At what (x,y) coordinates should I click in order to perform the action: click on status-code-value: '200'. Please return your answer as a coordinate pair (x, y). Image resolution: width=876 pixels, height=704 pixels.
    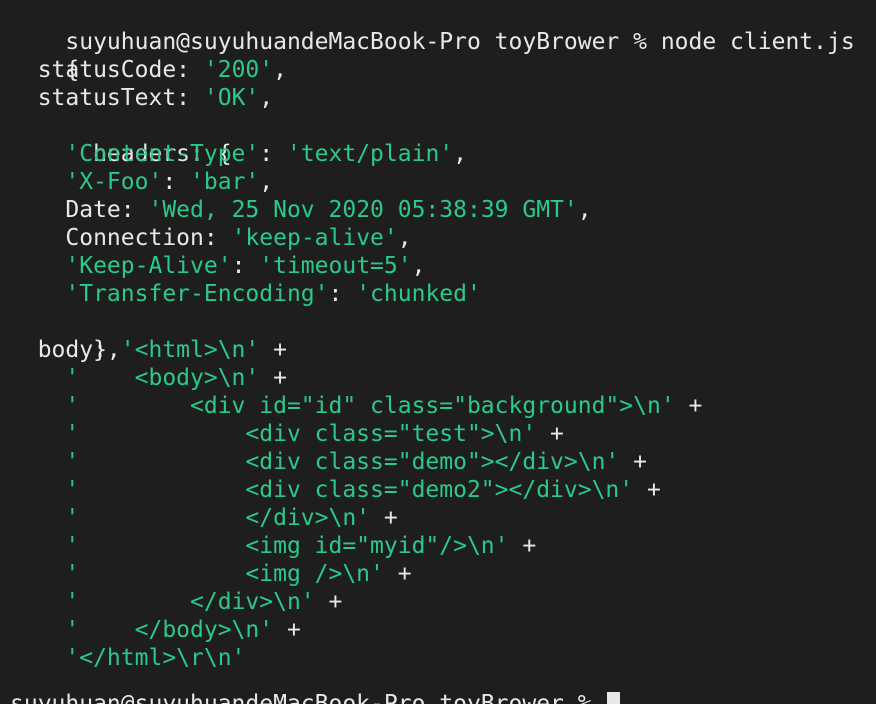
    Looking at the image, I should click on (238, 70).